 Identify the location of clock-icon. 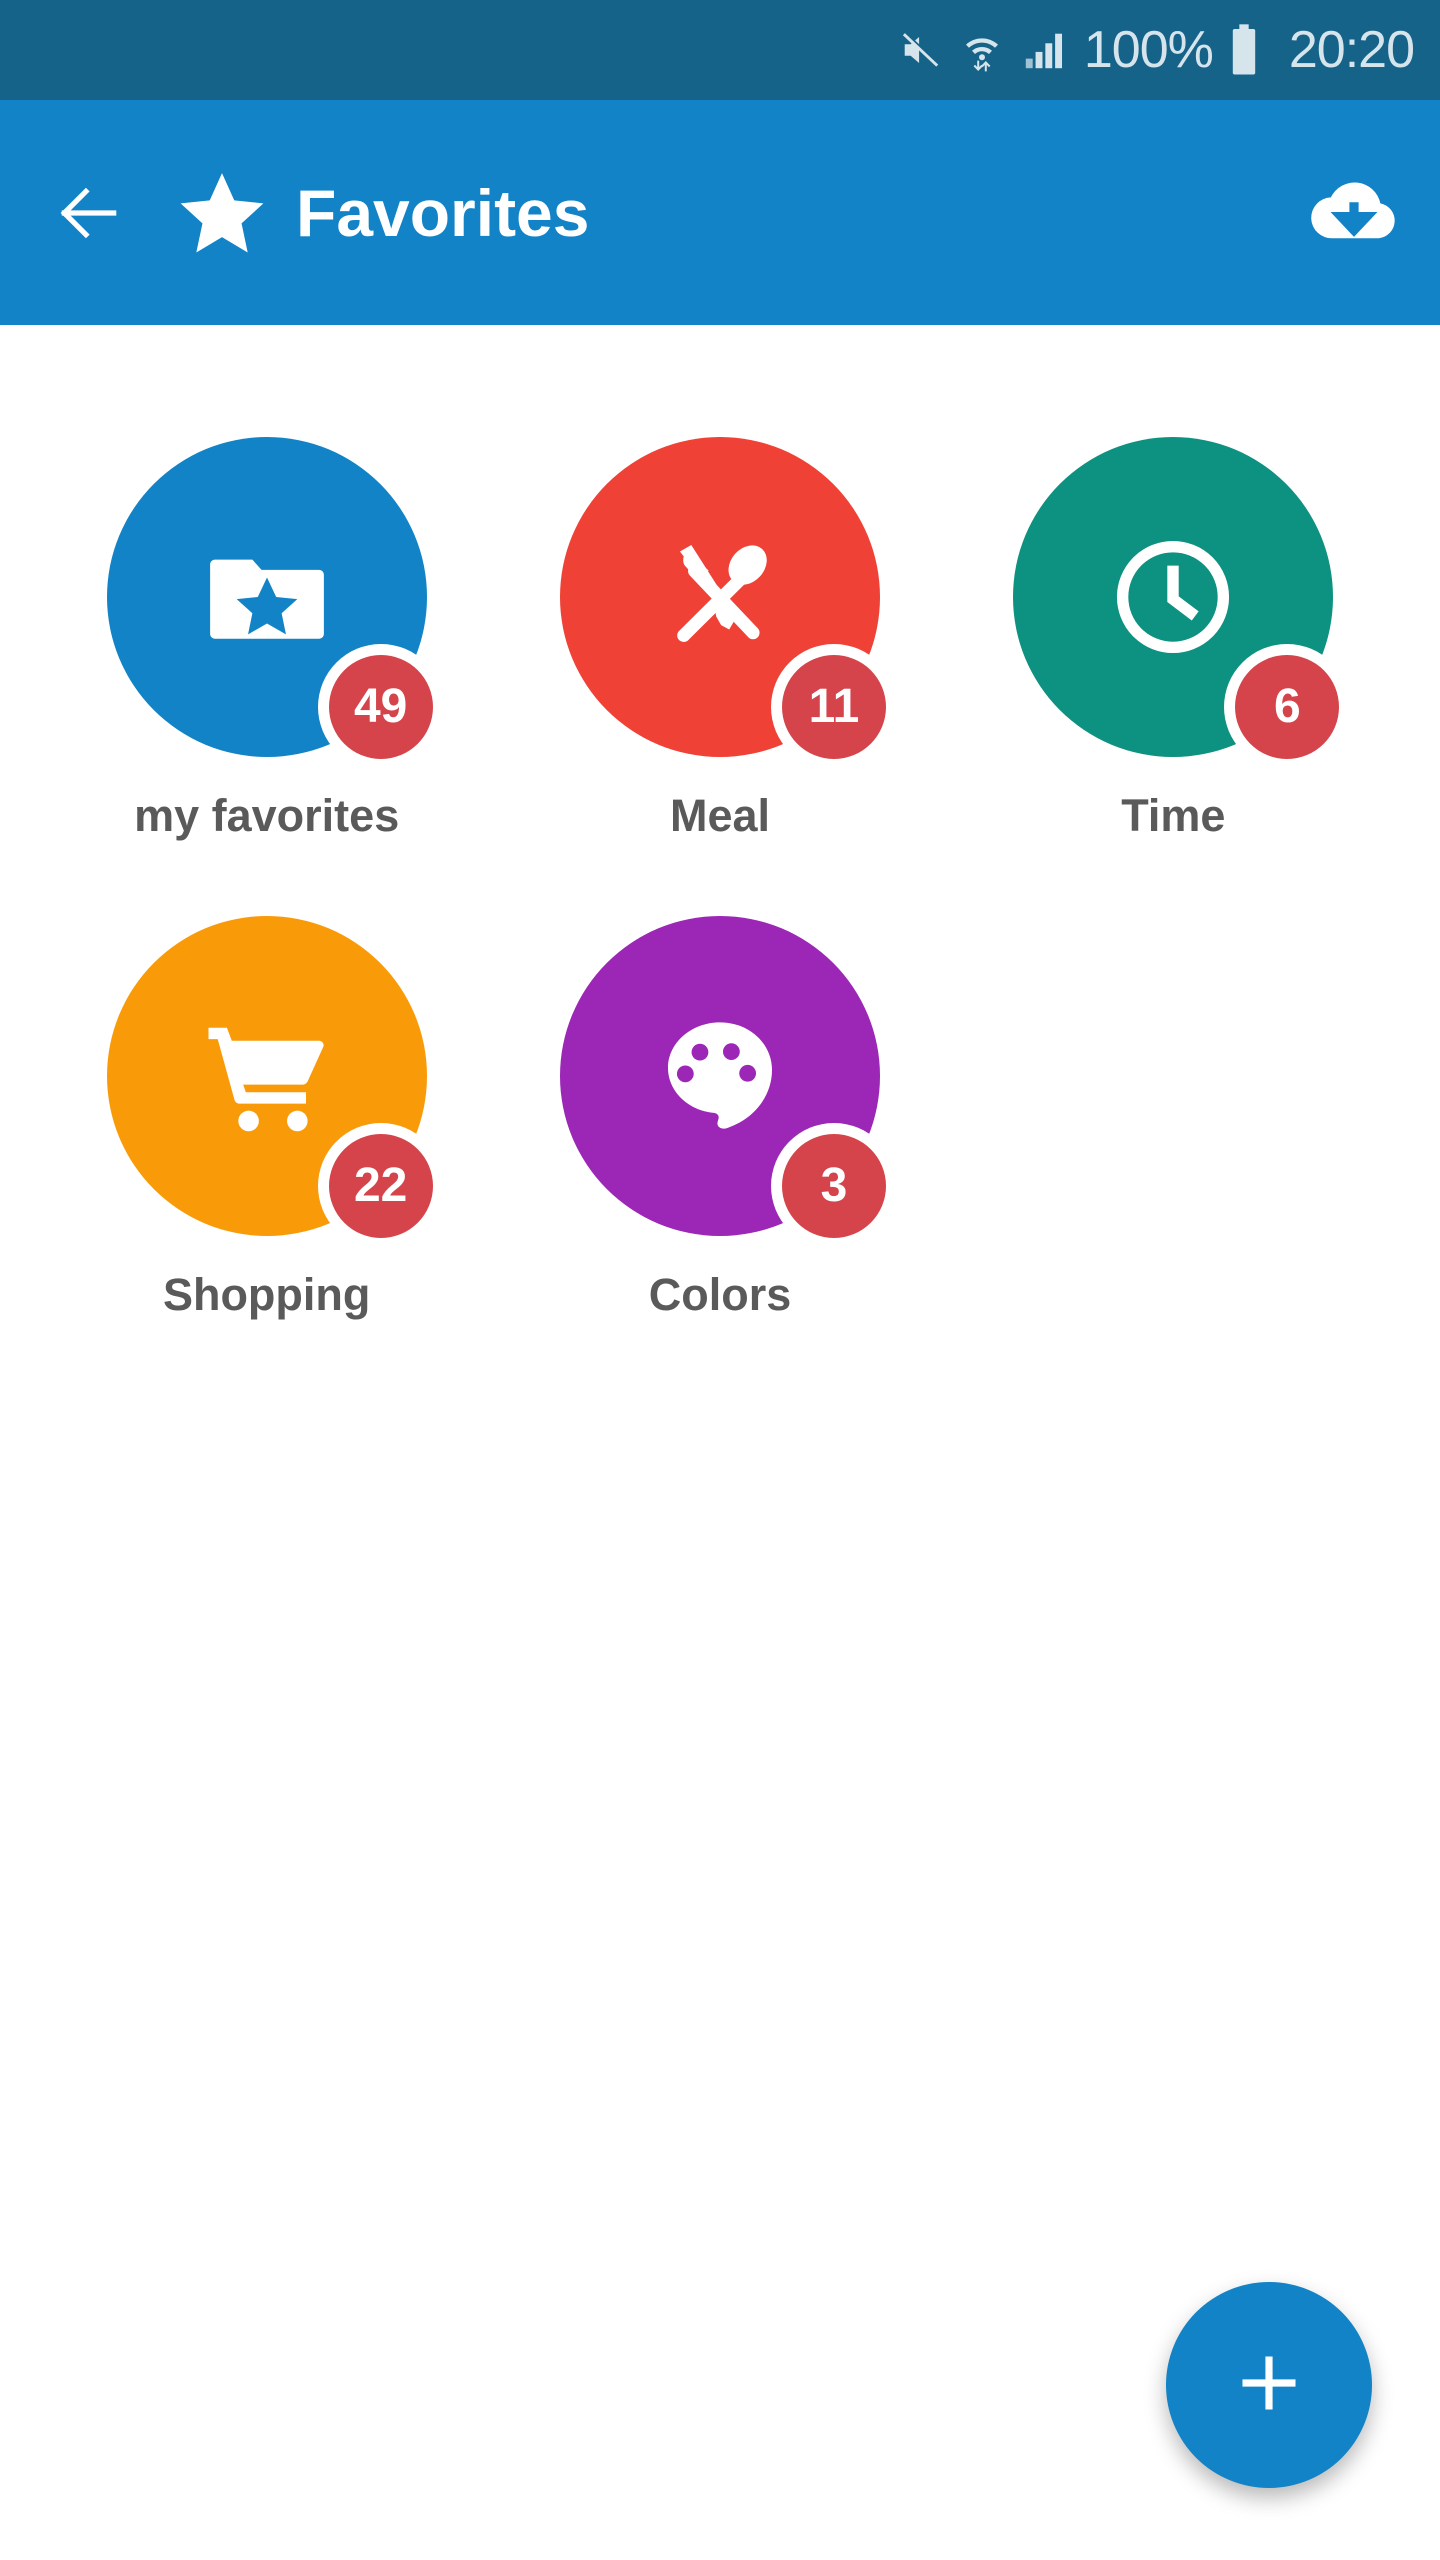
(1173, 597).